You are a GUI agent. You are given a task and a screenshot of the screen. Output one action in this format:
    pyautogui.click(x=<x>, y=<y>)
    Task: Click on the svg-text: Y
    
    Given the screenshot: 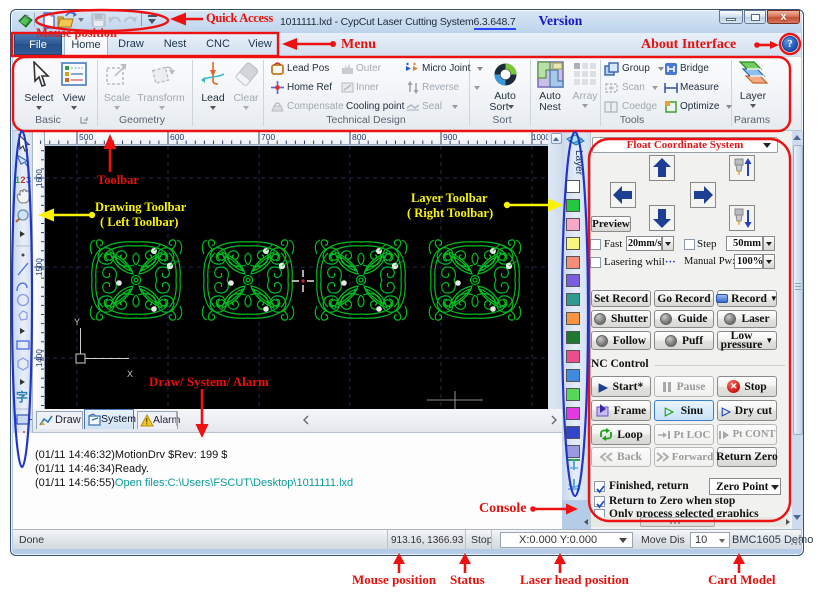 What is the action you would take?
    pyautogui.click(x=77, y=322)
    